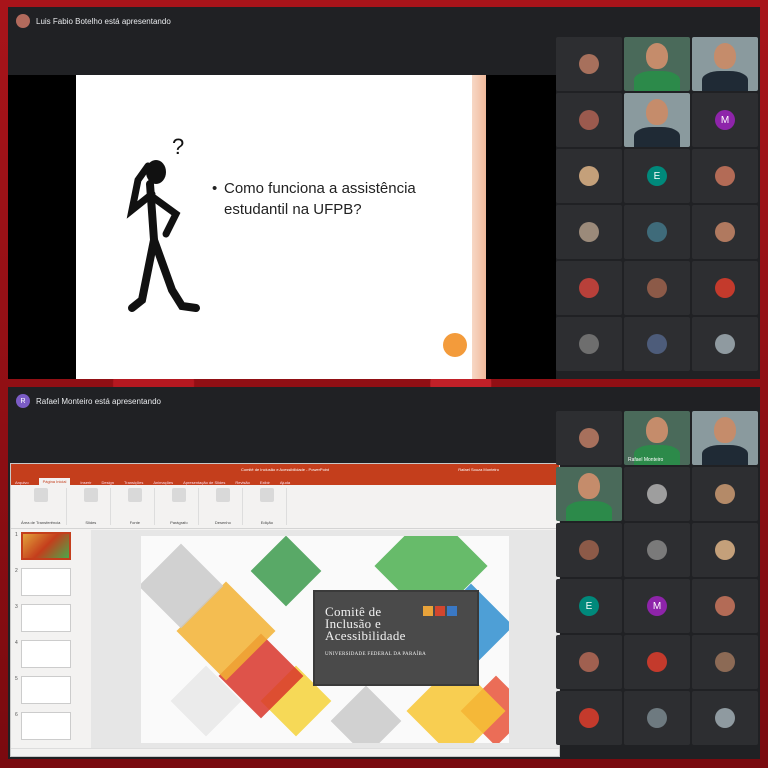 This screenshot has height=768, width=768. What do you see at coordinates (267, 506) in the screenshot?
I see `ribbon-group: Edição` at bounding box center [267, 506].